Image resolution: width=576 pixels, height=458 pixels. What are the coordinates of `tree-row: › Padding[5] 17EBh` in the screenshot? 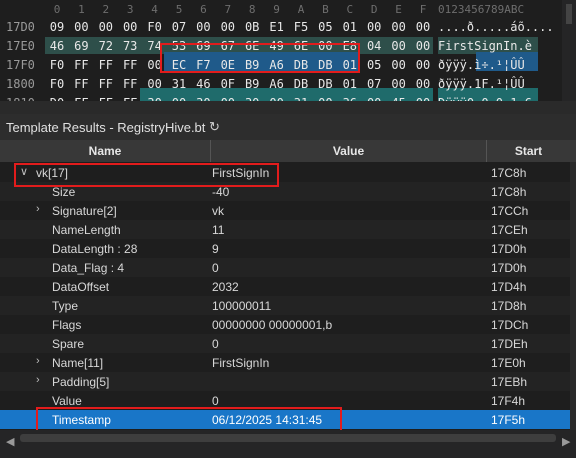 It's located at (285, 381).